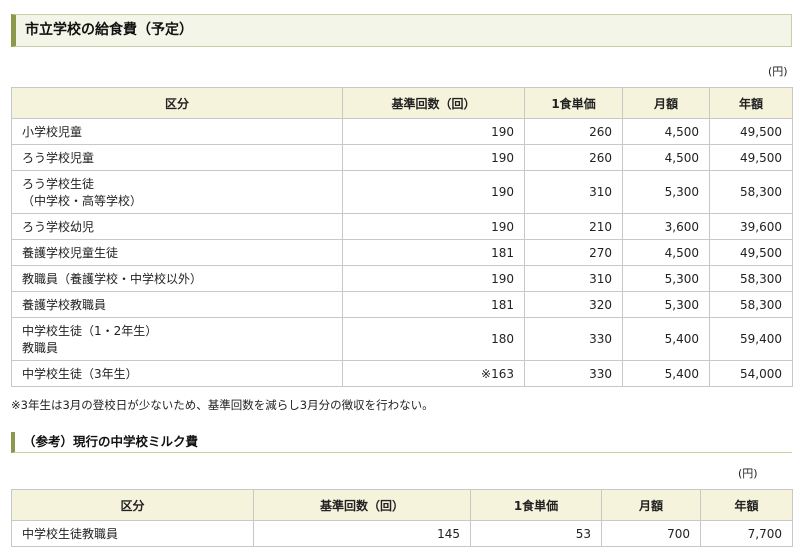 This screenshot has height=554, width=800. I want to click on row-label: ろう学校生徒 （中学校・高等学校）, so click(177, 192).